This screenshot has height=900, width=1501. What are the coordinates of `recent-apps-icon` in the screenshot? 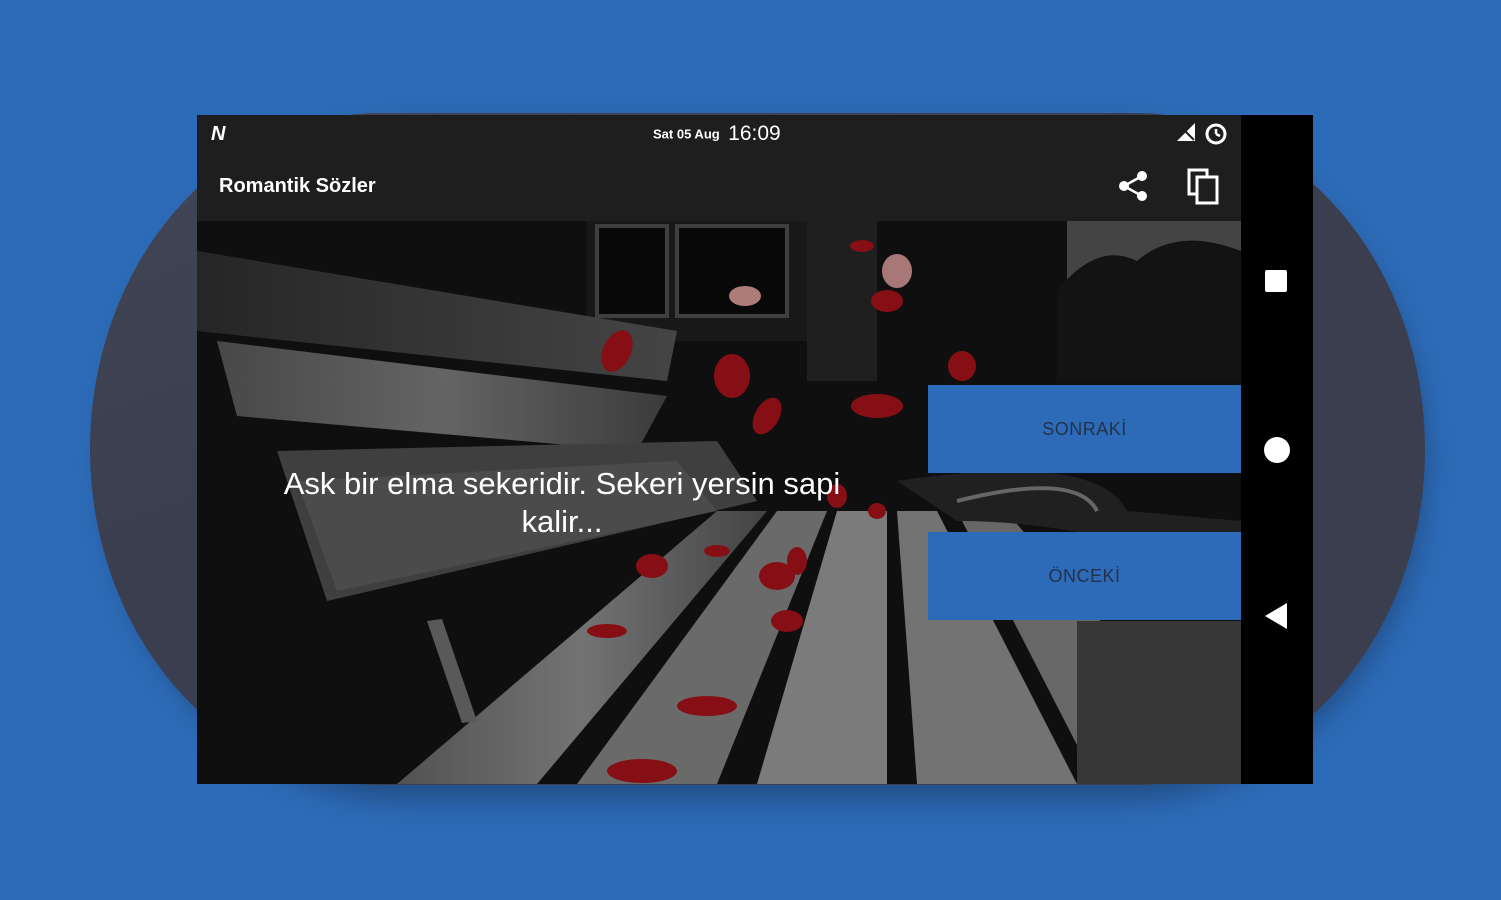 It's located at (1276, 281).